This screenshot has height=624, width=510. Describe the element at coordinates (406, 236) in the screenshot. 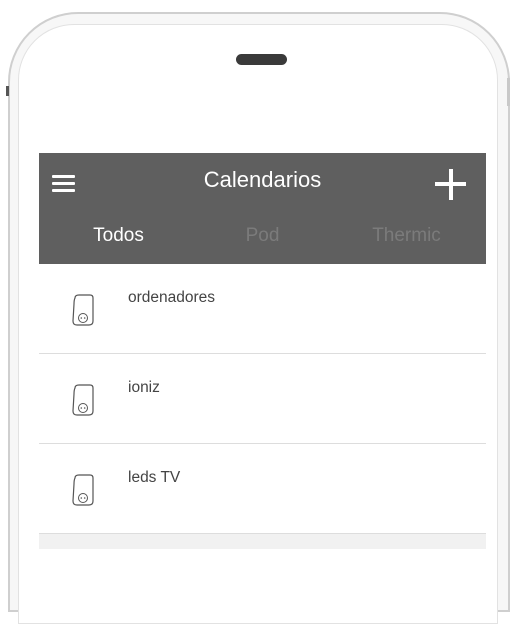

I see `tab-thermic: Thermic` at that location.